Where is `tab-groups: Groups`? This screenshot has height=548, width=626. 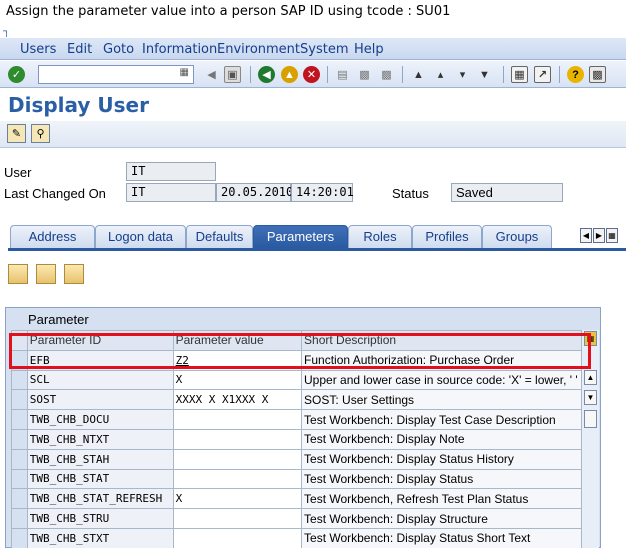 tab-groups: Groups is located at coordinates (517, 236).